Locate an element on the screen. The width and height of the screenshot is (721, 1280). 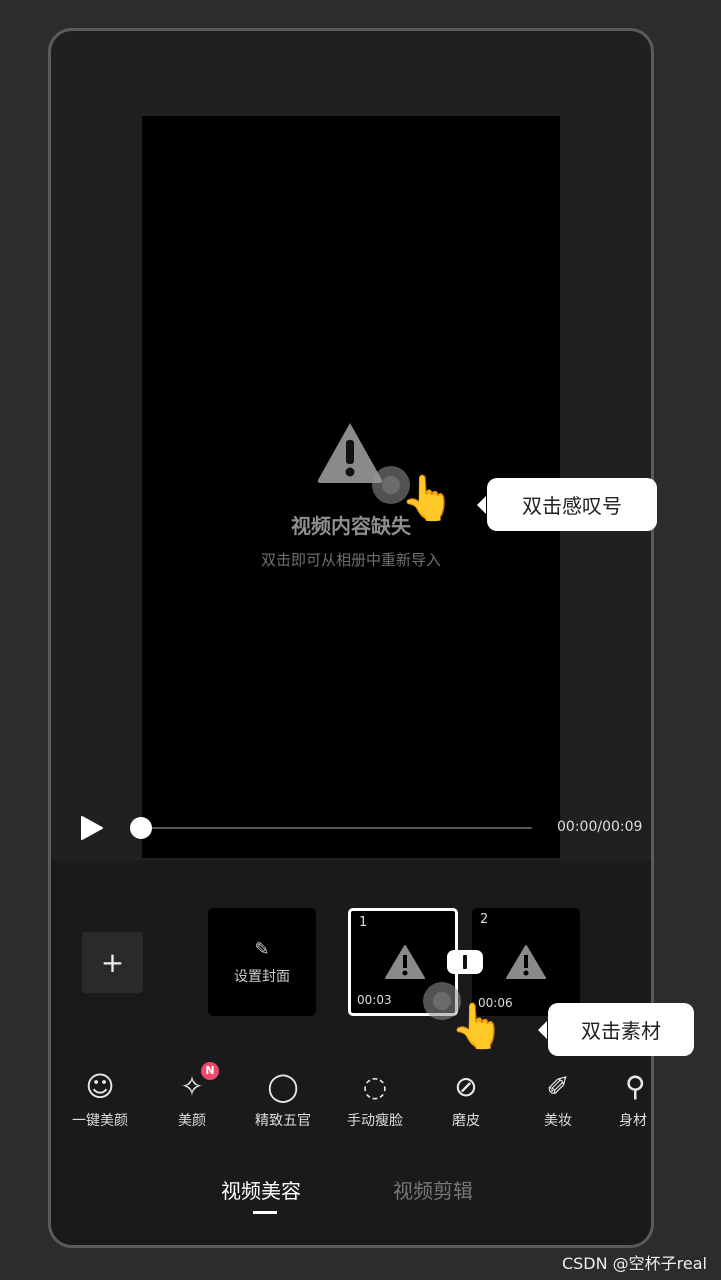
new-badge: N is located at coordinates (210, 1071).